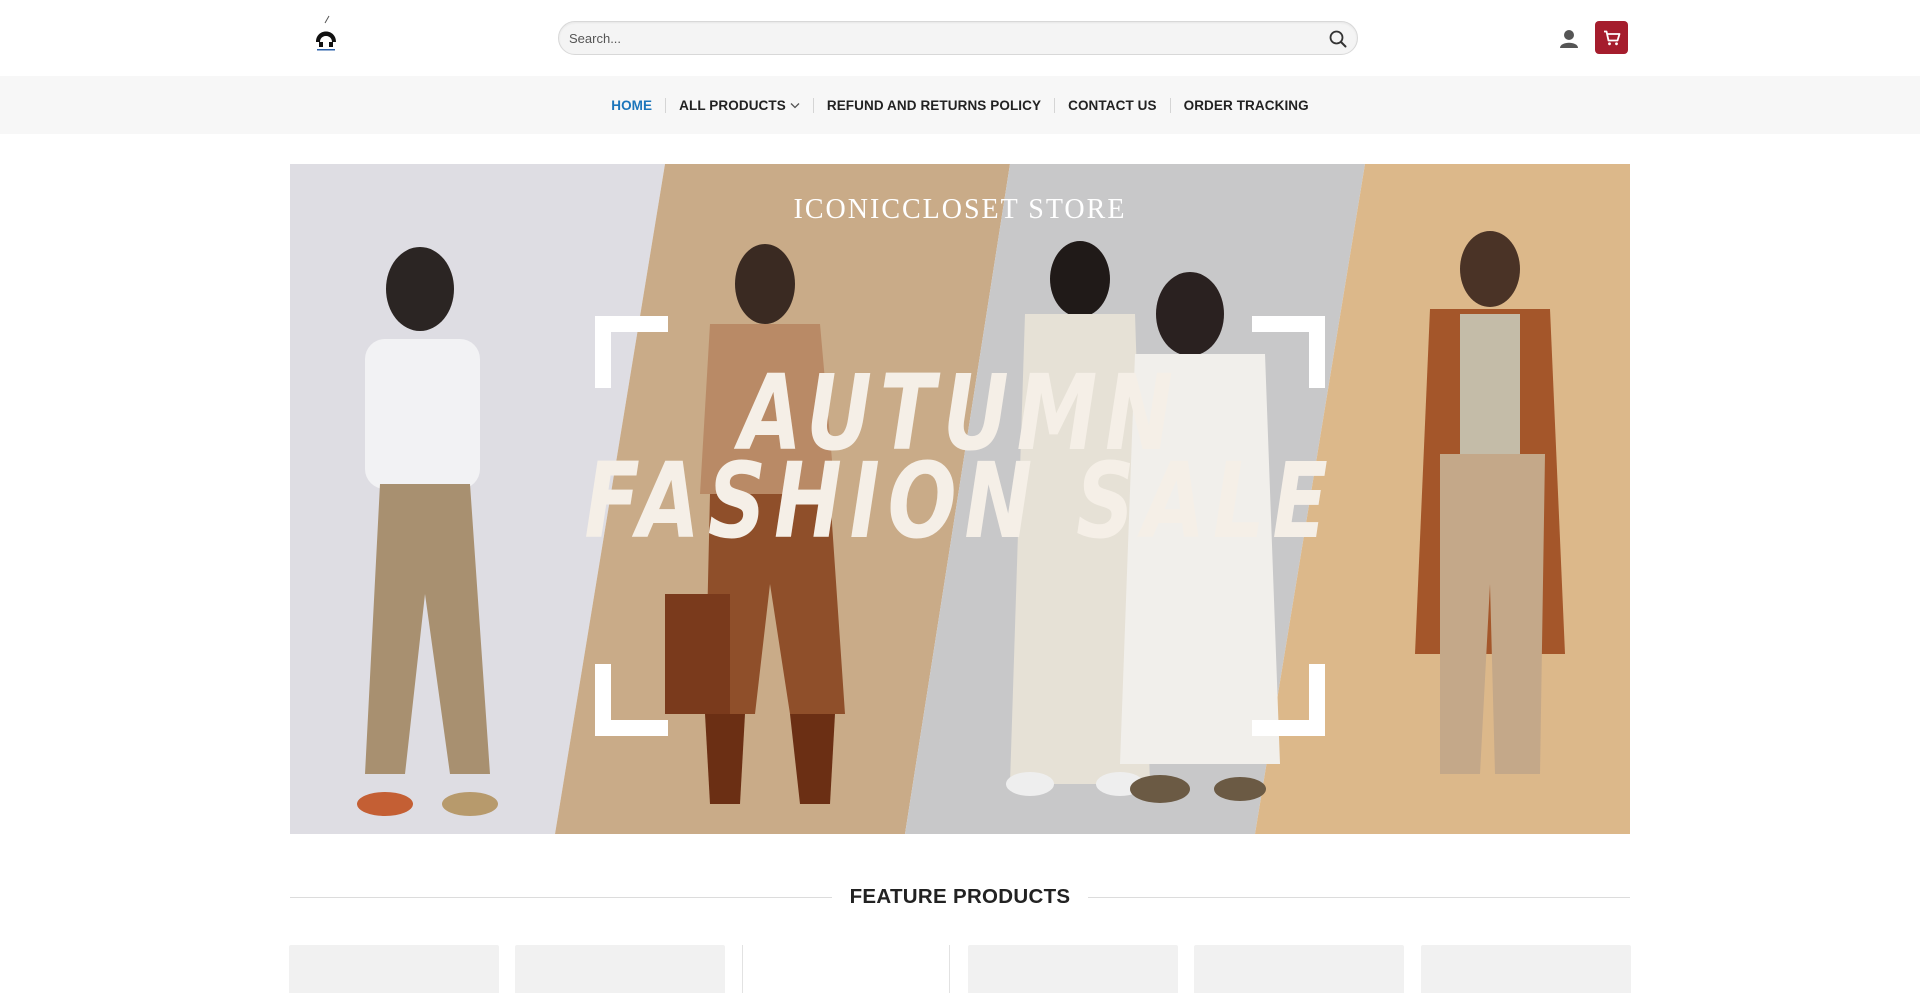 The height and width of the screenshot is (993, 1920). I want to click on nav-item-all-products: ALL PRODUCTS, so click(739, 105).